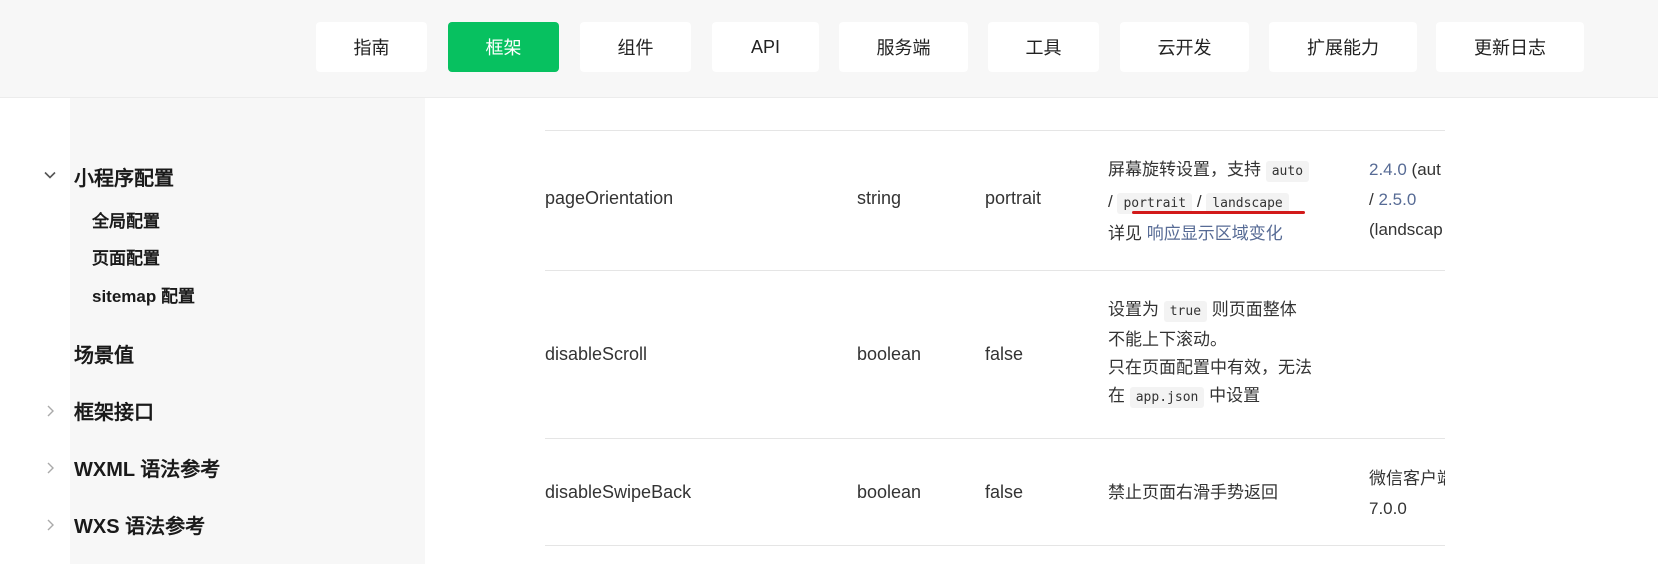 The image size is (1658, 564). What do you see at coordinates (1185, 311) in the screenshot?
I see `code-true: true` at bounding box center [1185, 311].